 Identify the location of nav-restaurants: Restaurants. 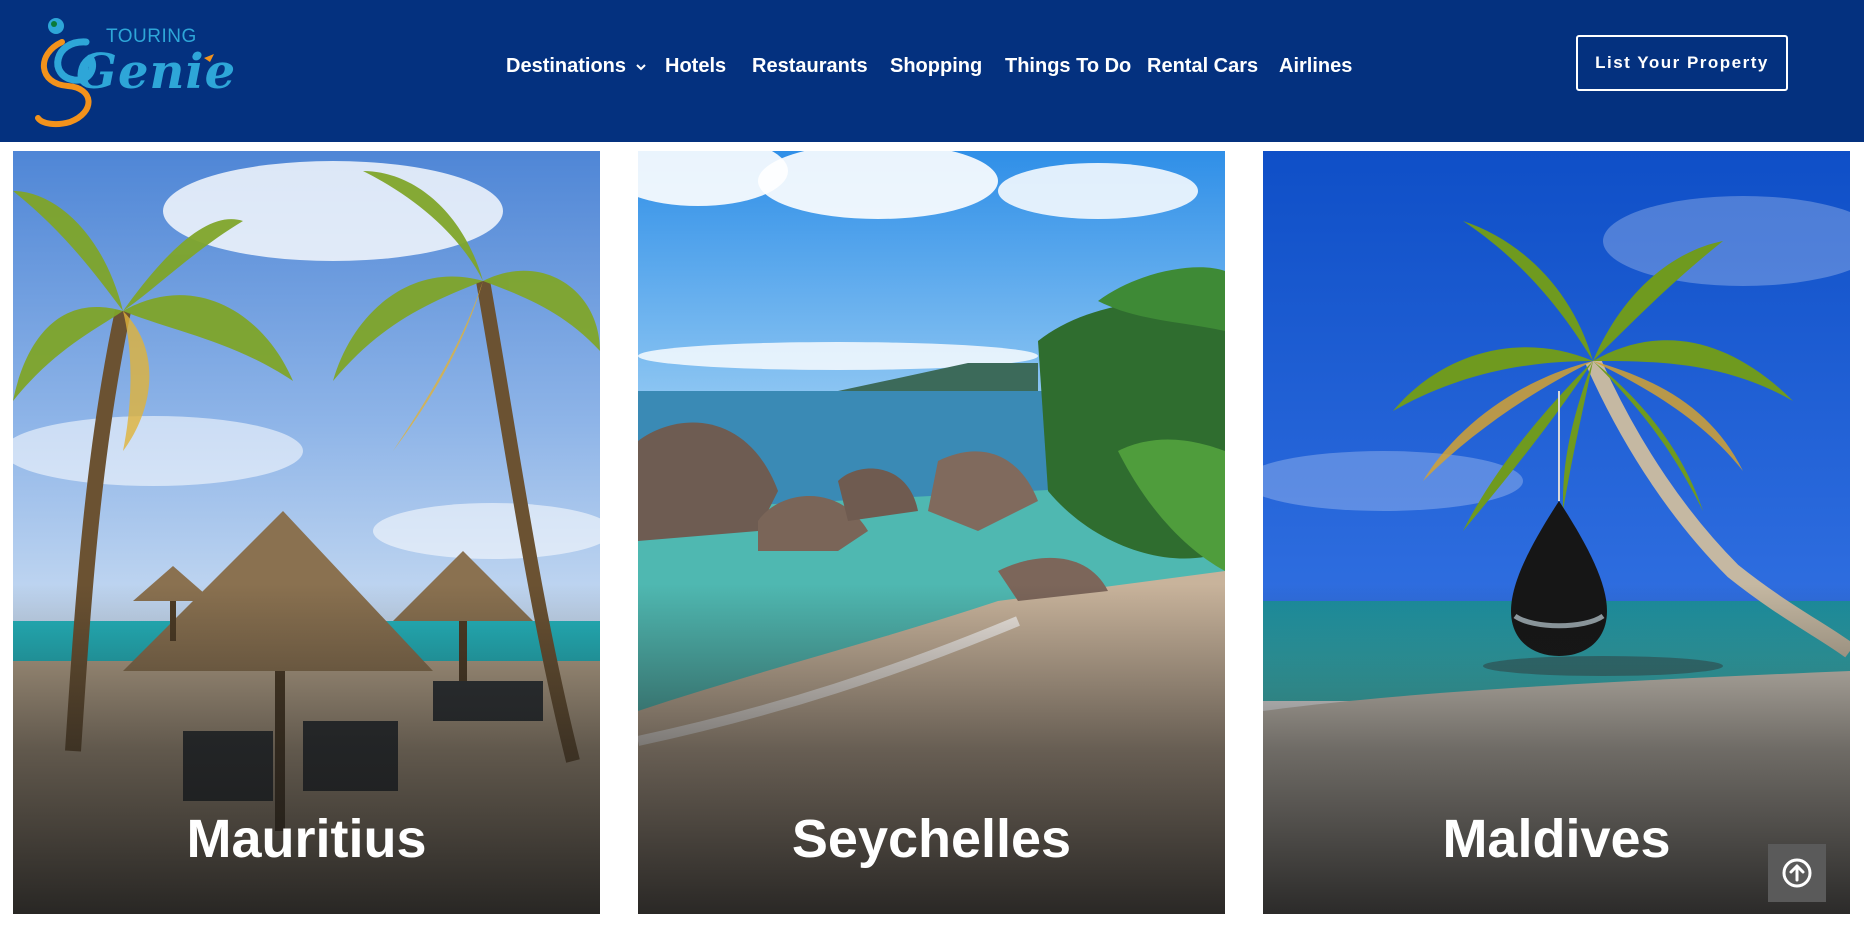
(810, 66).